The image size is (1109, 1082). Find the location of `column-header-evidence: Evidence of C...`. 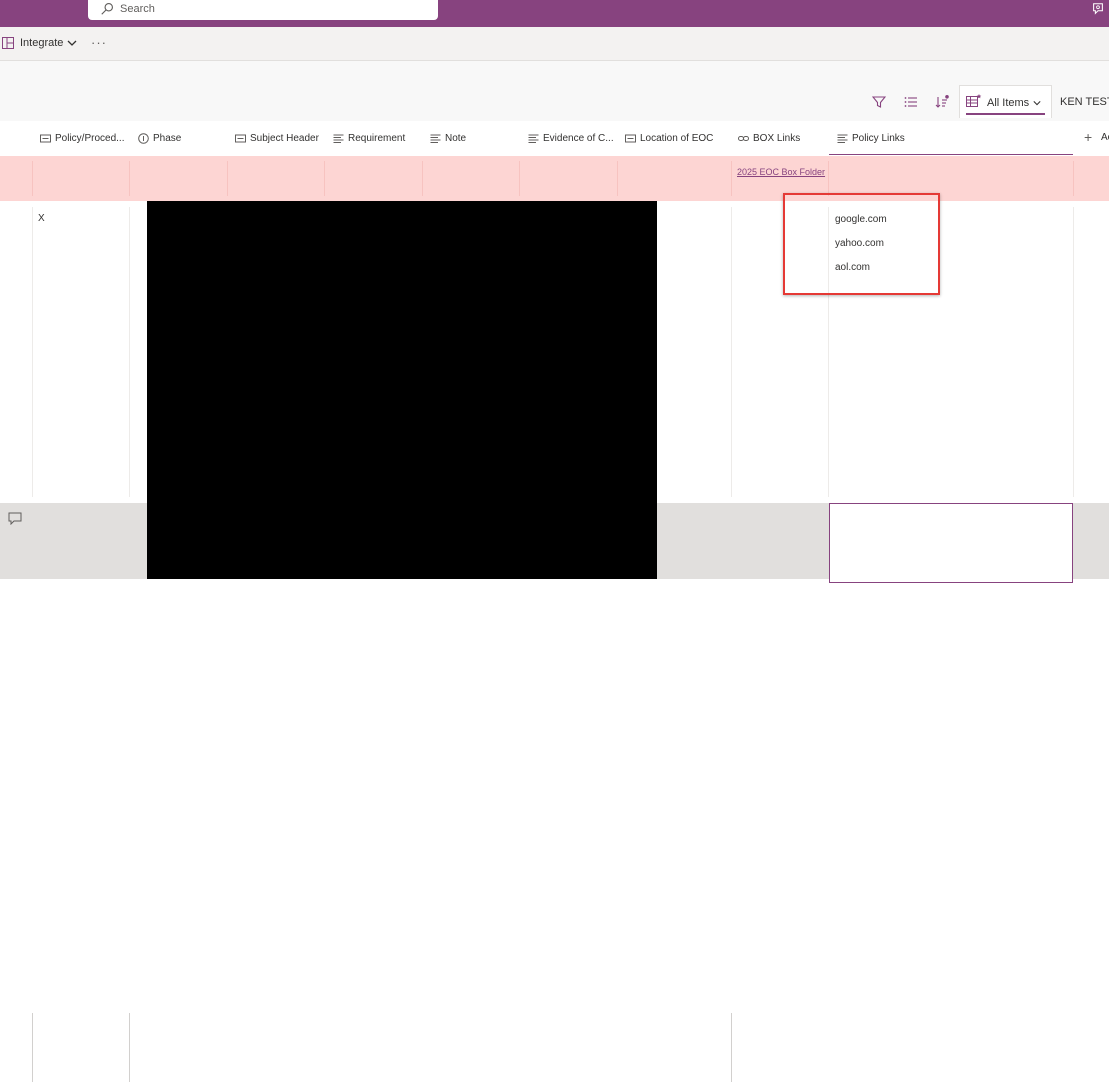

column-header-evidence: Evidence of C... is located at coordinates (571, 138).